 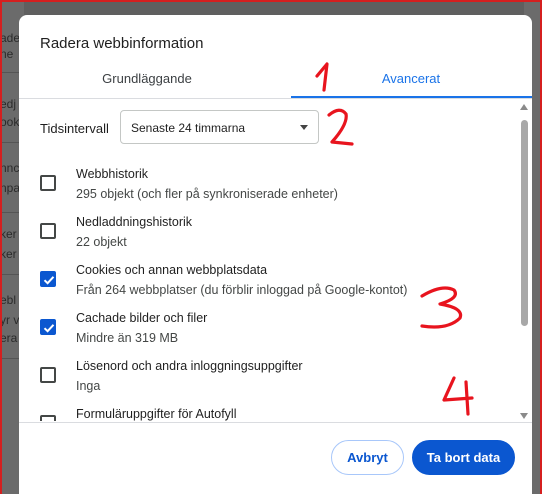 What do you see at coordinates (189, 366) in the screenshot?
I see `item-title: Lösenord och andra inloggningsuppgifter` at bounding box center [189, 366].